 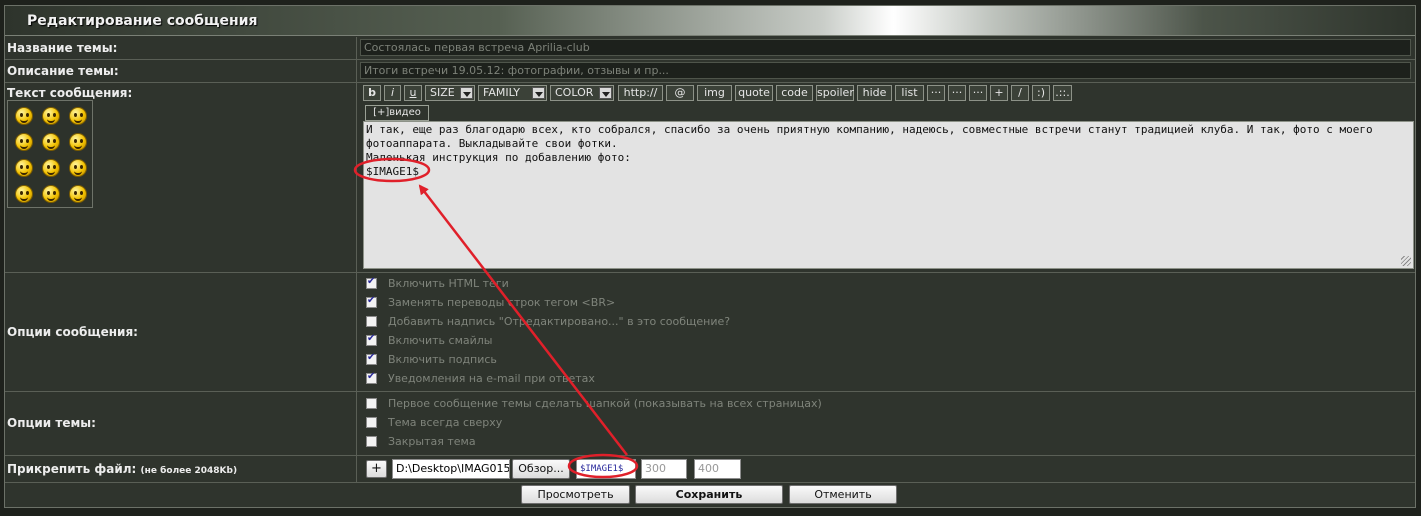 What do you see at coordinates (51, 142) in the screenshot?
I see `smiley-blush-icon` at bounding box center [51, 142].